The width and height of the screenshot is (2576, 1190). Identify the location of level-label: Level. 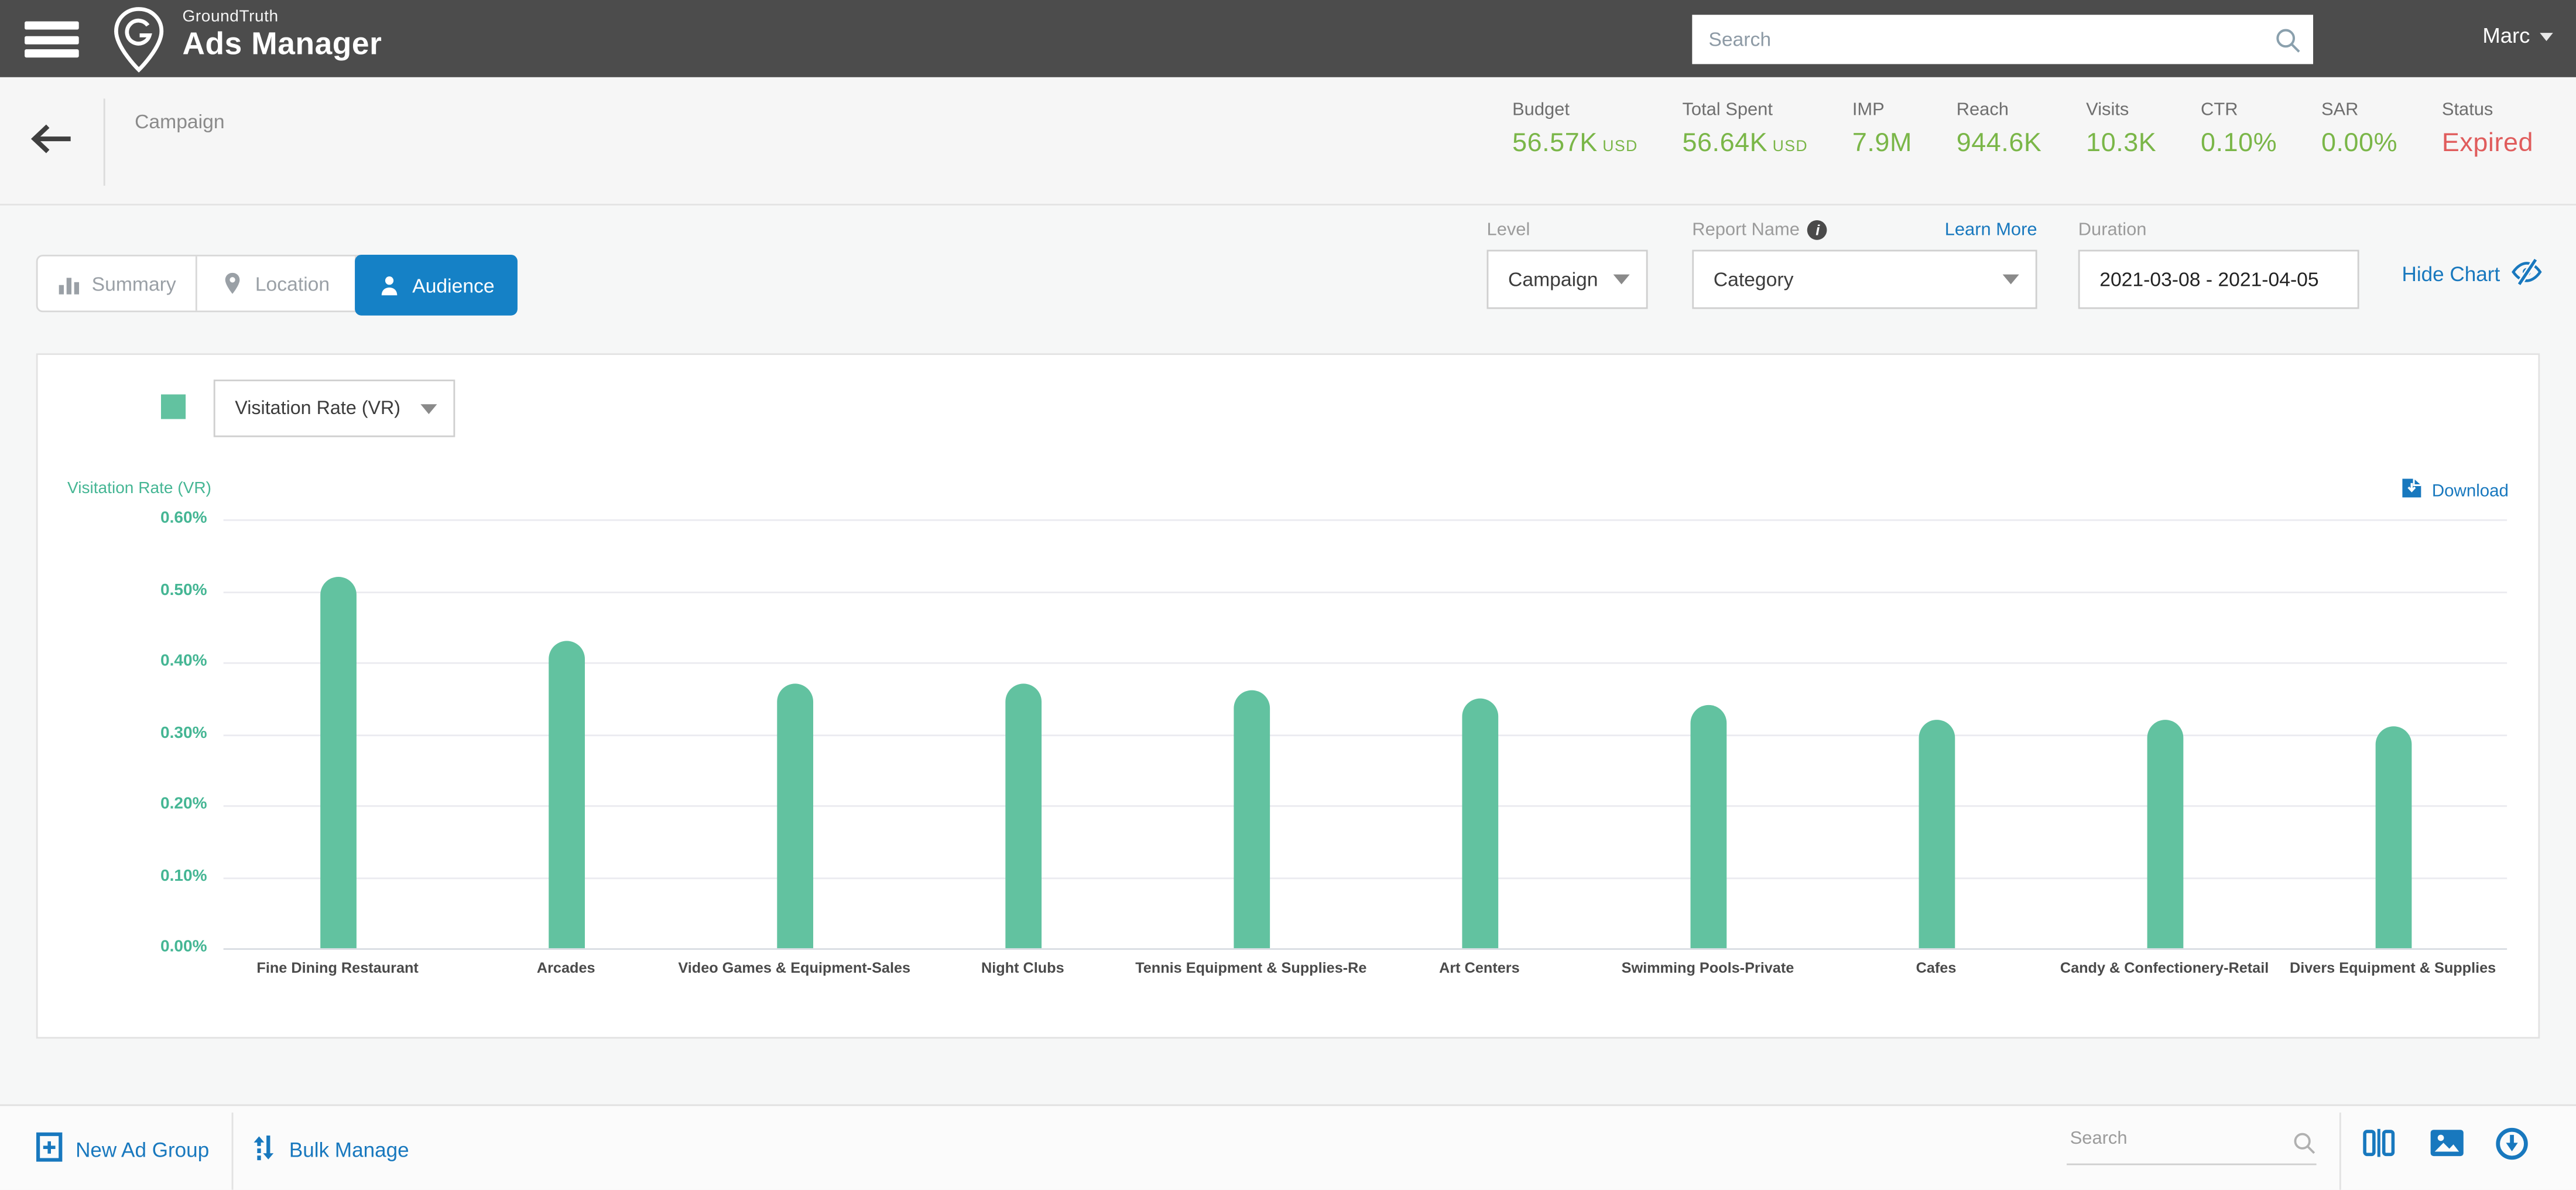
(1508, 230).